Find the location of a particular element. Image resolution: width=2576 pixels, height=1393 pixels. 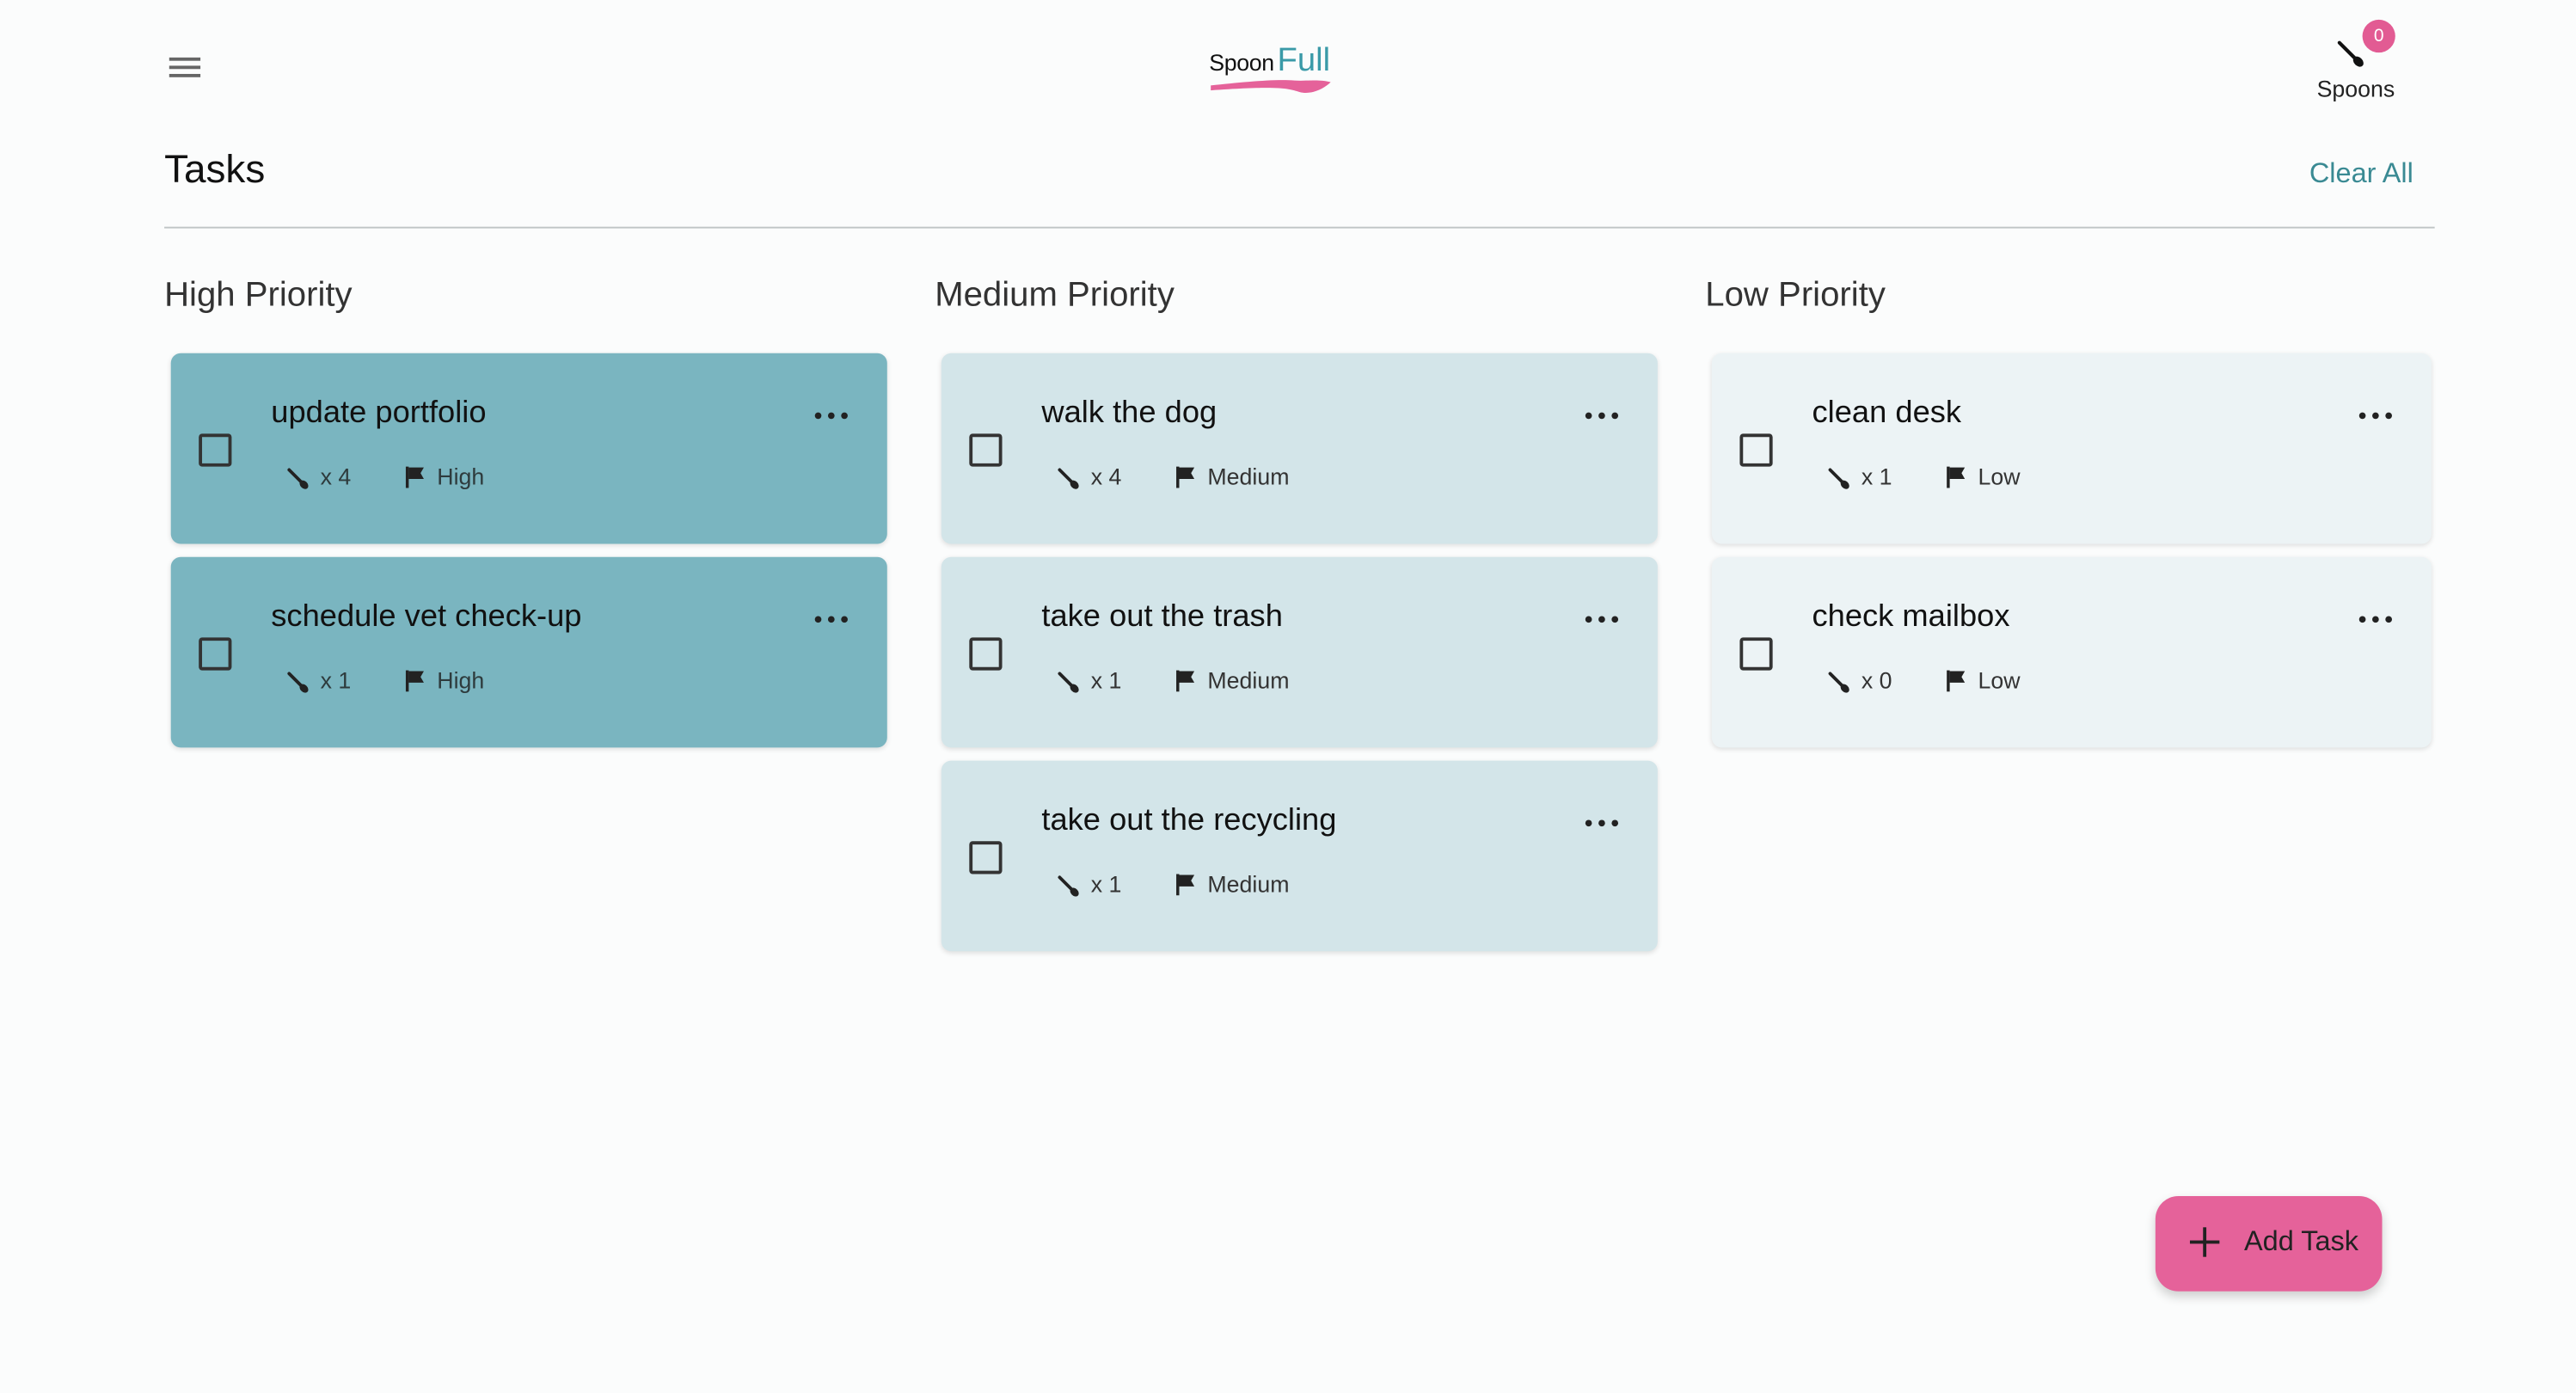

clear-all-button: Clear All is located at coordinates (2361, 173).